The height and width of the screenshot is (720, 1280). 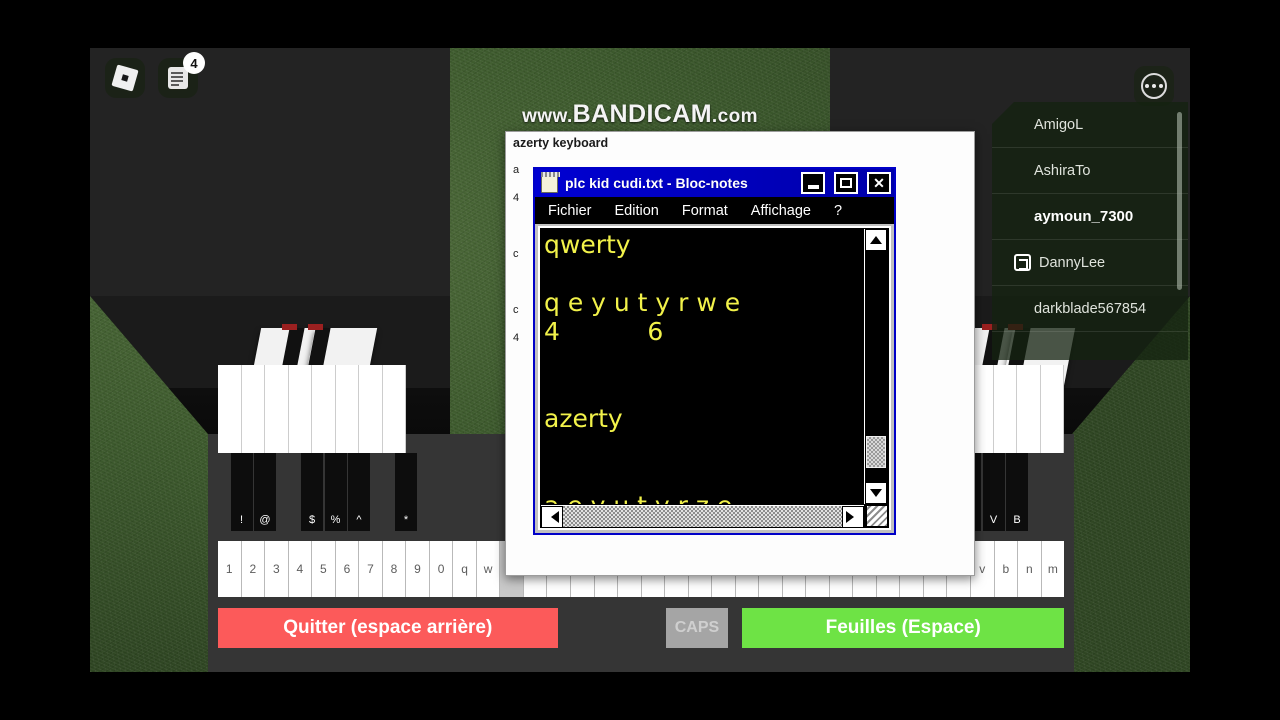 I want to click on watermark-suffix: .com, so click(x=734, y=116).